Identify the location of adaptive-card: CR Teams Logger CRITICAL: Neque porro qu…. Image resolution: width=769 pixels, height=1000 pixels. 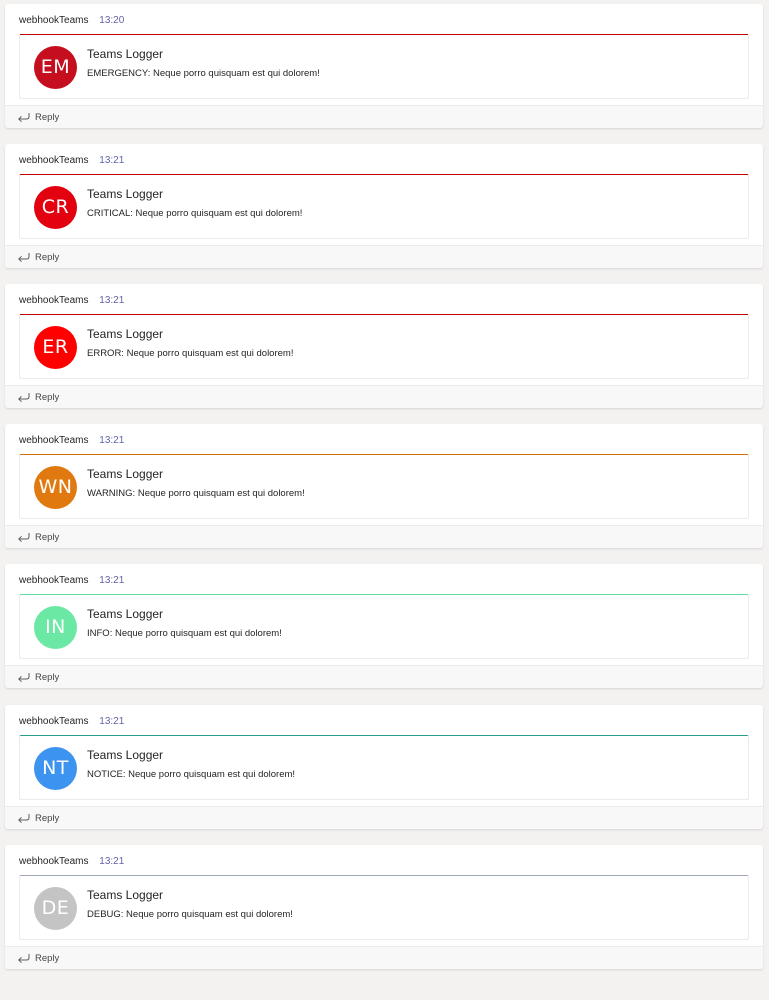
(384, 206).